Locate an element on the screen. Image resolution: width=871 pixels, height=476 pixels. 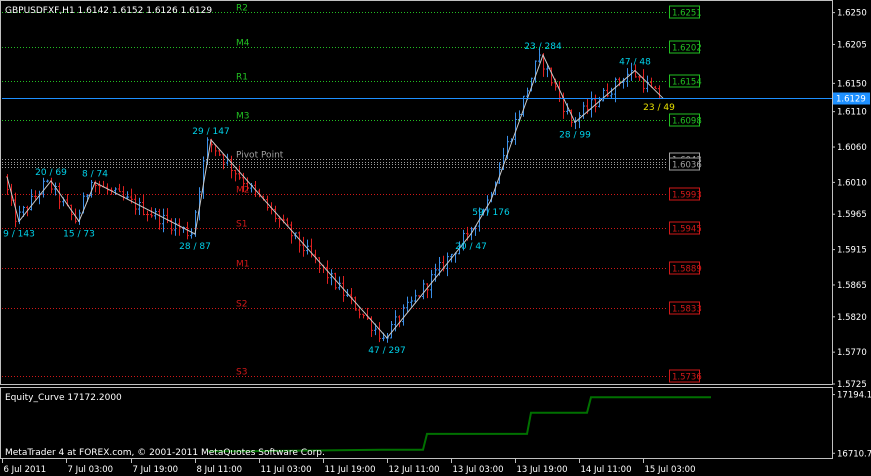
price-tick-label-7: 1.5915 is located at coordinates (852, 251).